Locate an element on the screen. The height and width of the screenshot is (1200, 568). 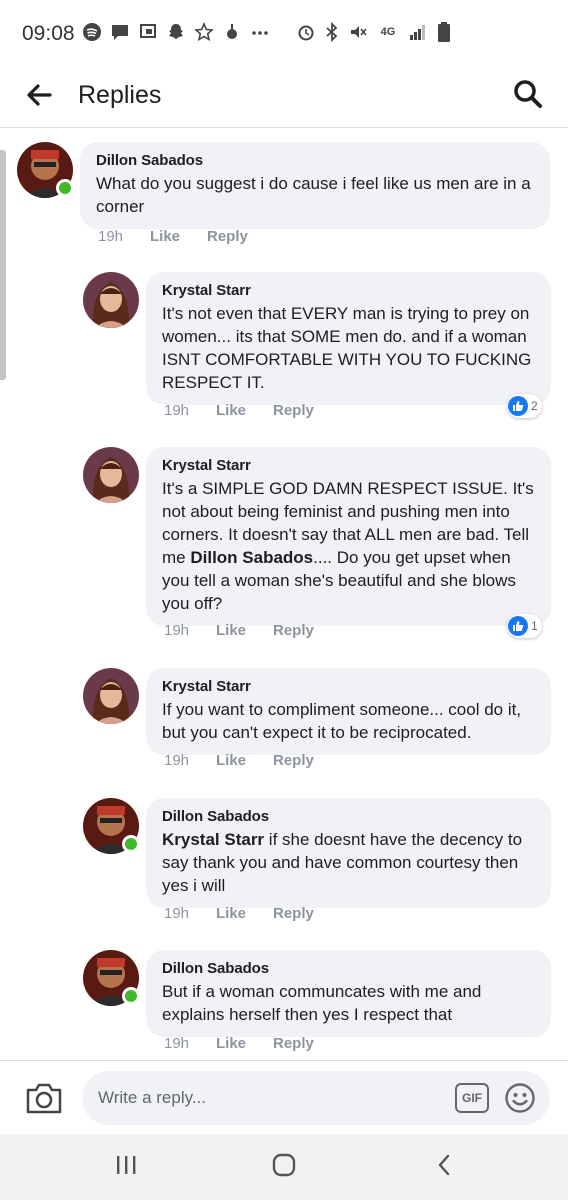
more-notifications-icon is located at coordinates (260, 32).